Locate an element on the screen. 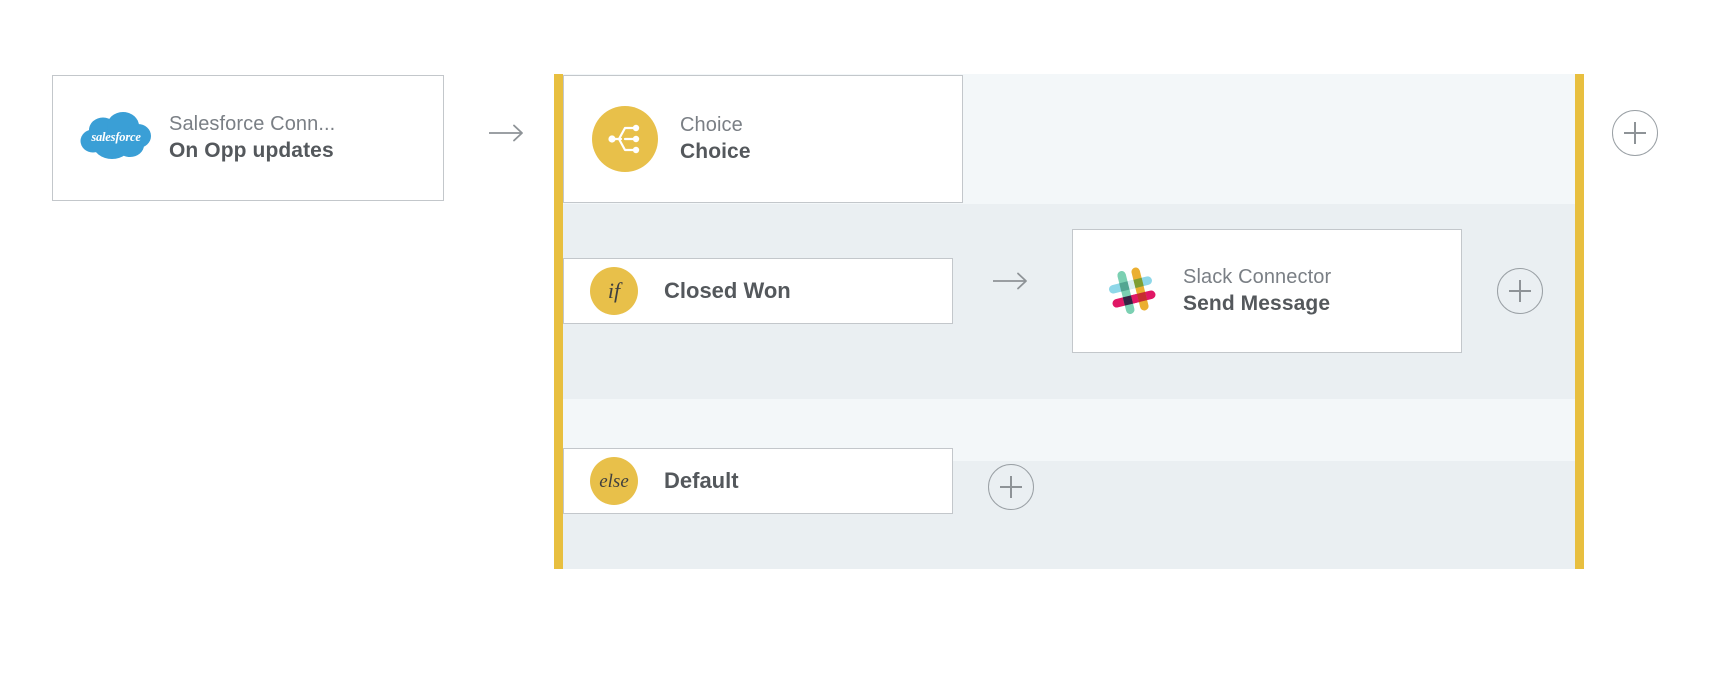 This screenshot has height=684, width=1712. else-badge-wrapper: else is located at coordinates (614, 481).